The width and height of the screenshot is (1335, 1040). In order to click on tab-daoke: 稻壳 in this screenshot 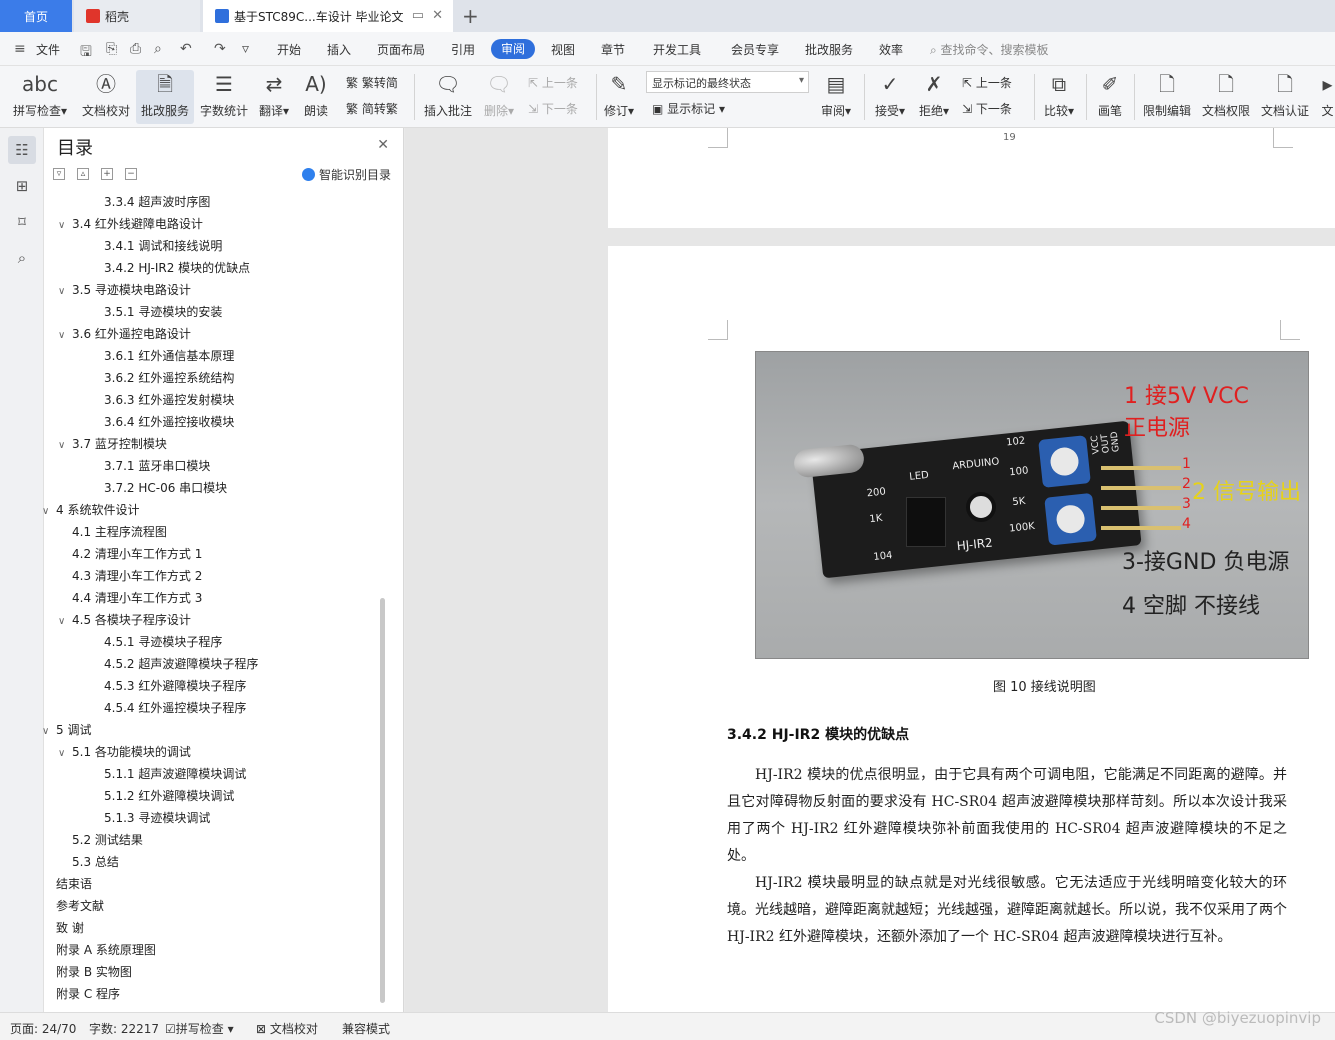, I will do `click(137, 16)`.